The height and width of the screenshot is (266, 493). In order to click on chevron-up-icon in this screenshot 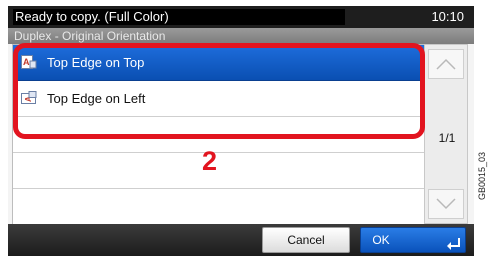, I will do `click(446, 64)`.